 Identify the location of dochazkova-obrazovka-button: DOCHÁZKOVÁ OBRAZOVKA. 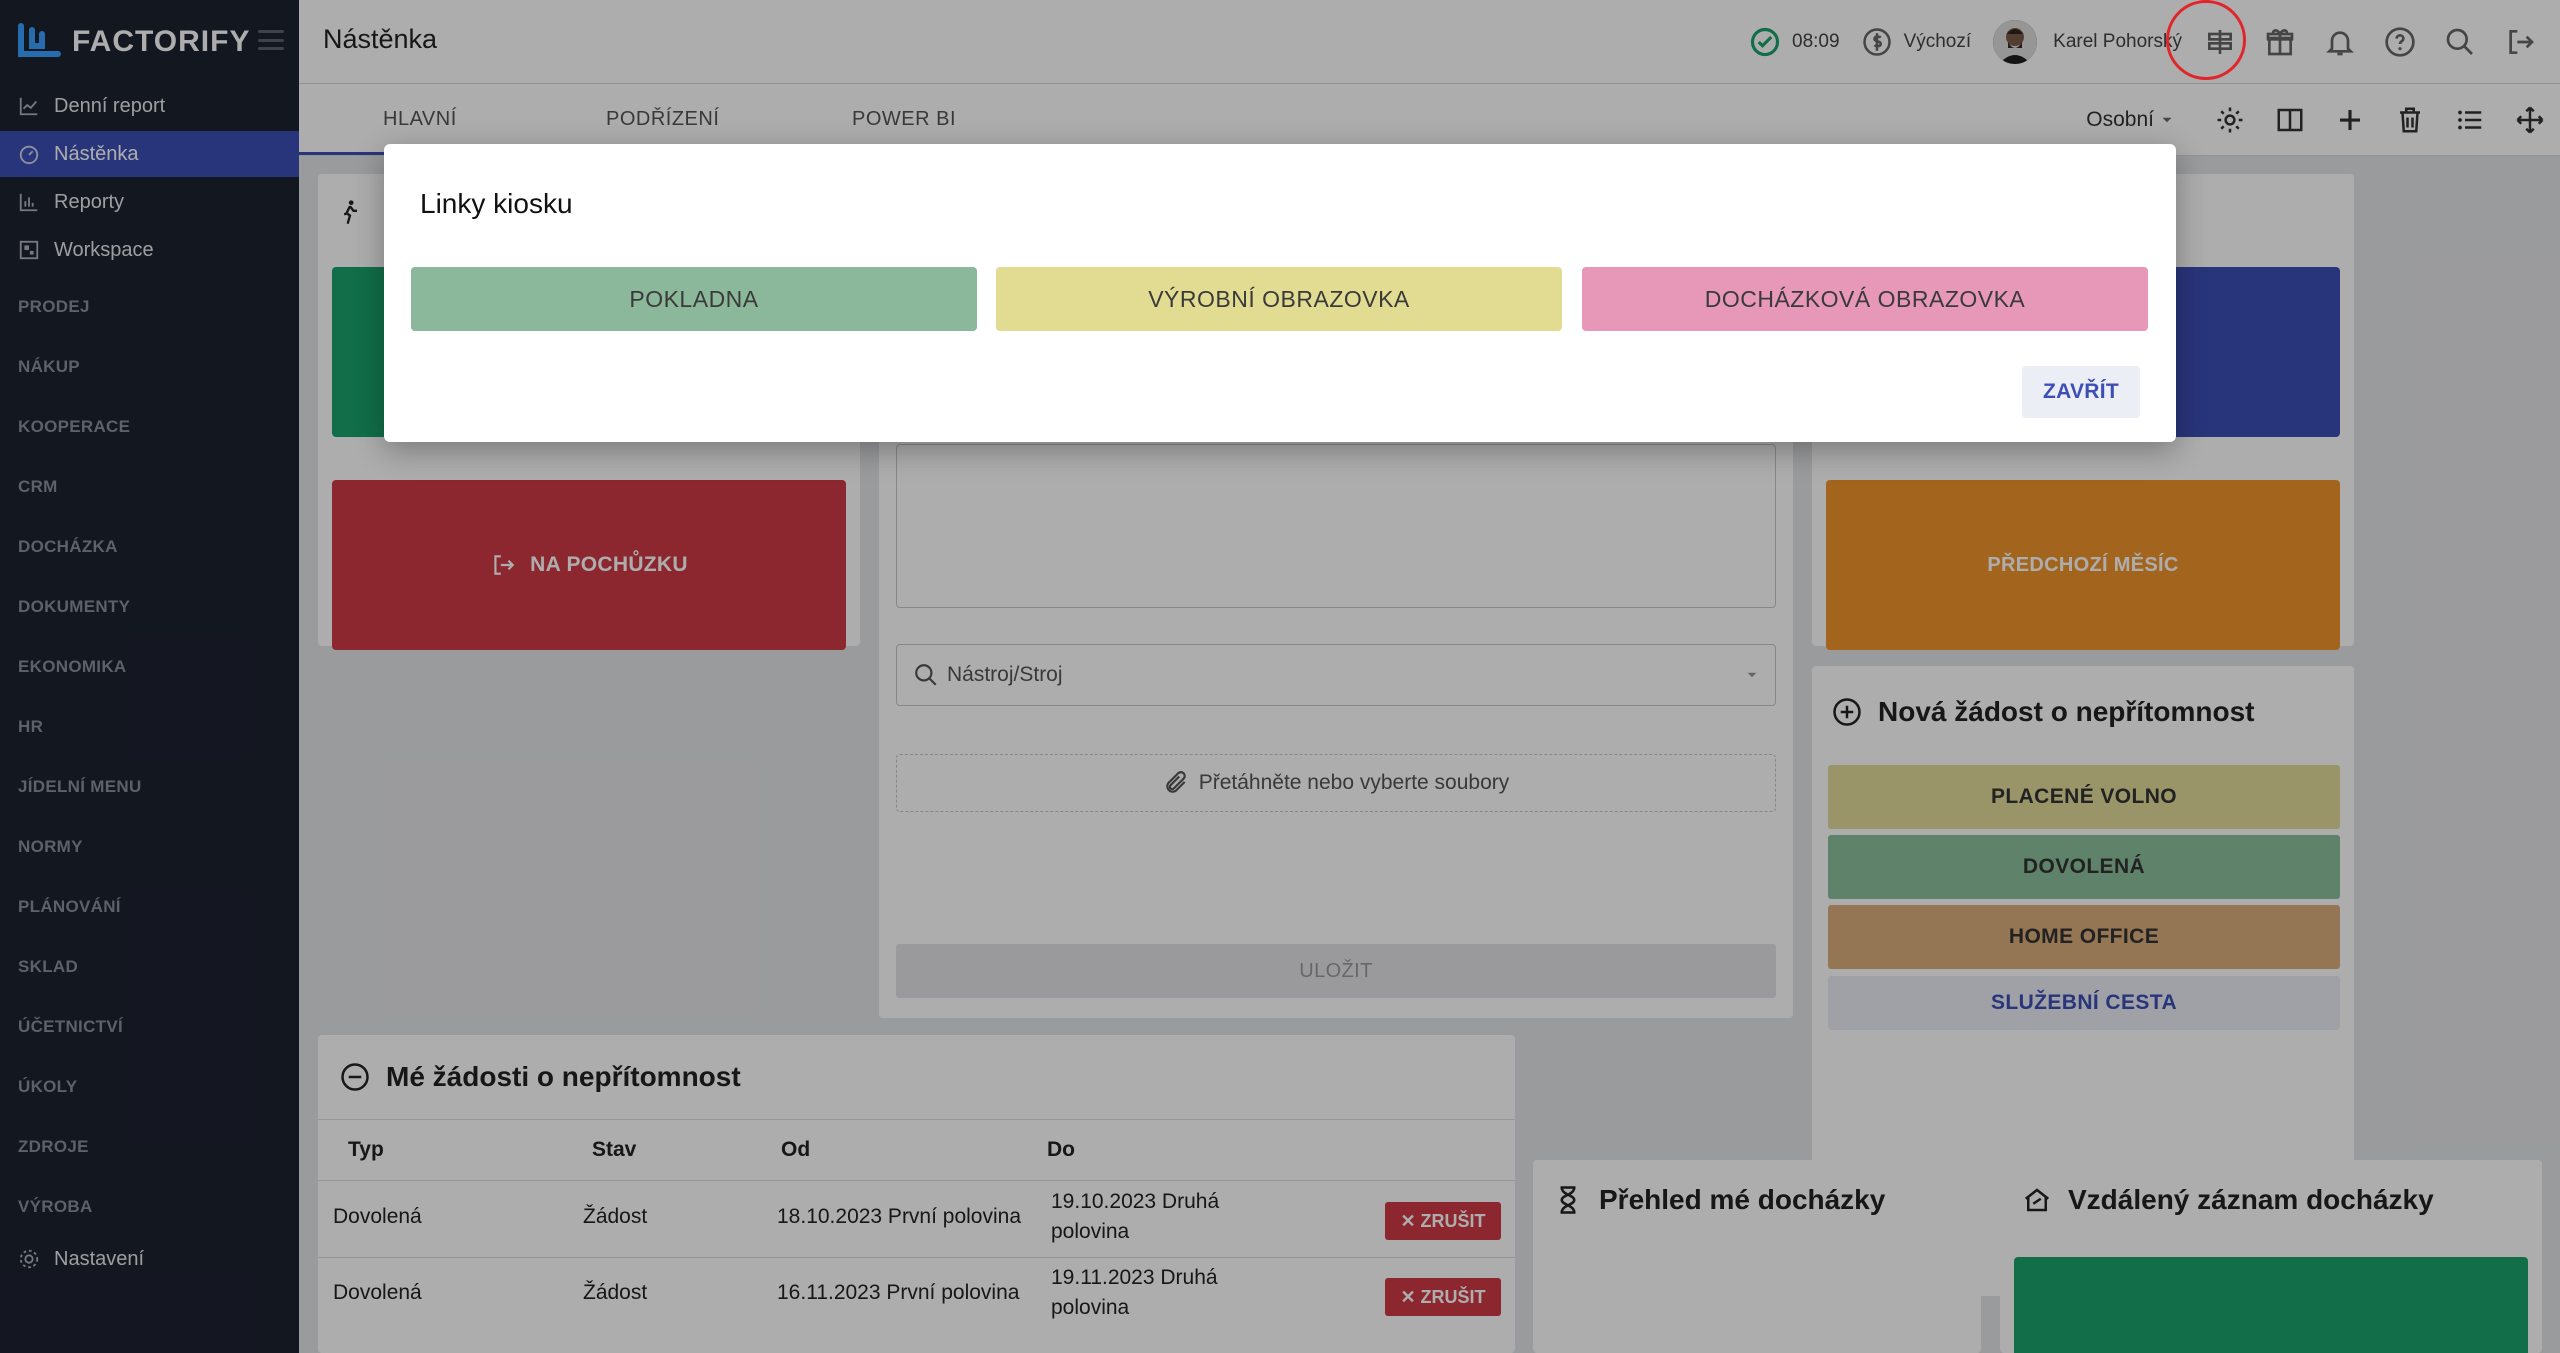
(1865, 299).